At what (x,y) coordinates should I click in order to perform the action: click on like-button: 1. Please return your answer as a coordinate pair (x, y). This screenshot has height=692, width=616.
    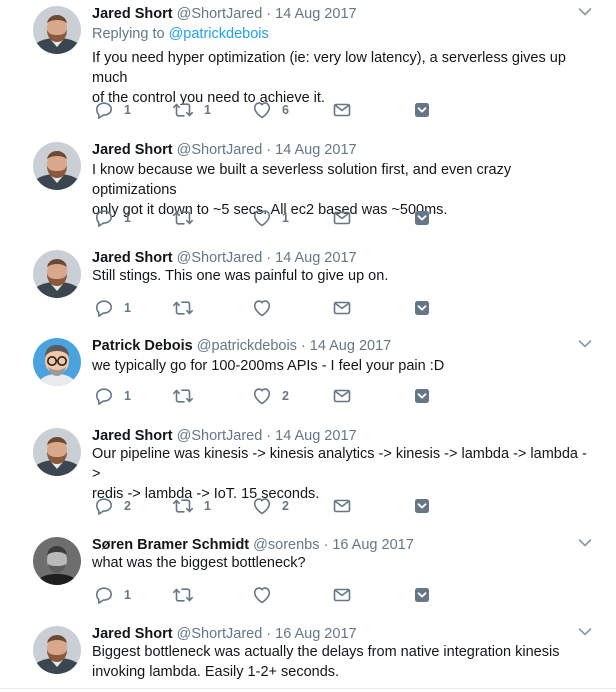
    Looking at the image, I should click on (270, 218).